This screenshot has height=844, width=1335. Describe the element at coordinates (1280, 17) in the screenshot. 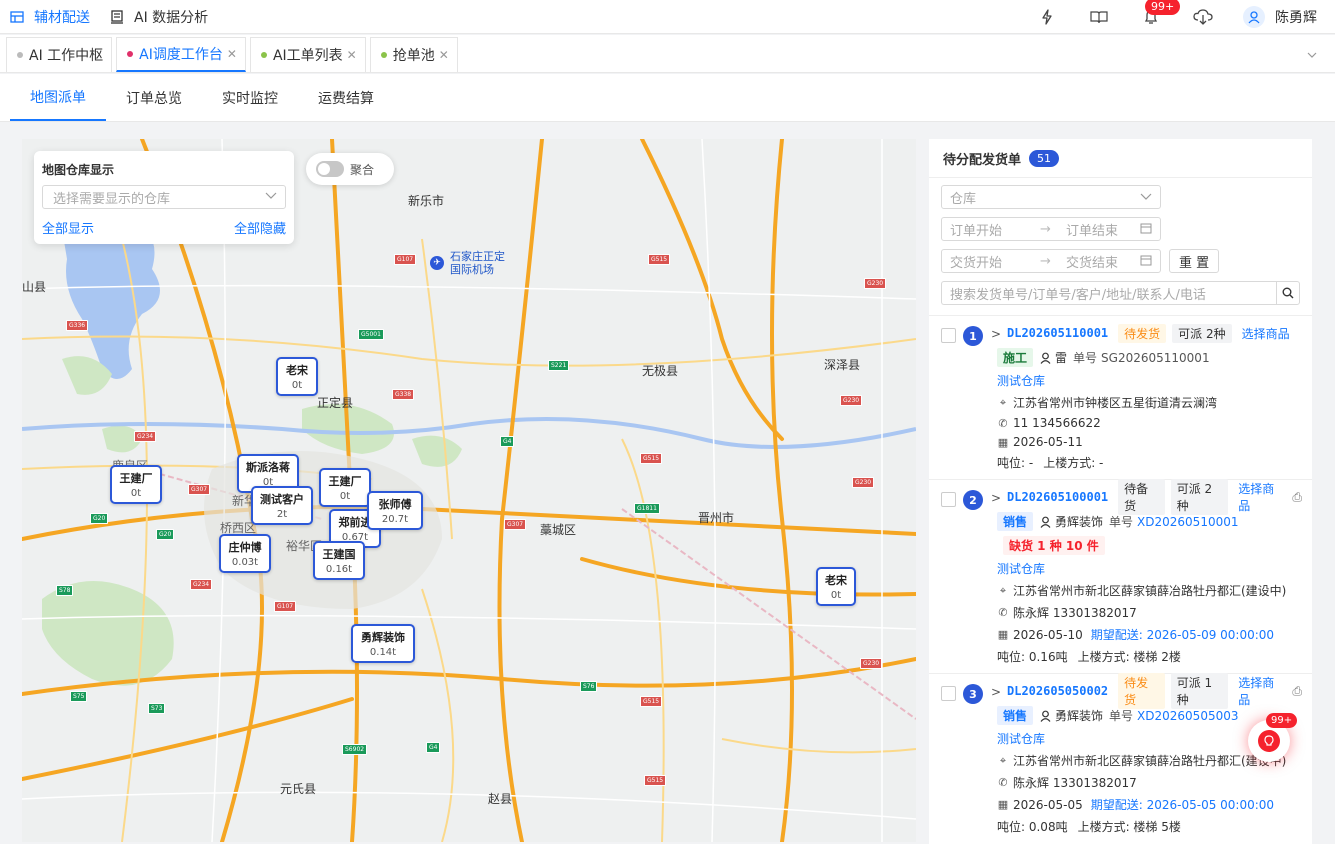

I see `user-menu: 陈勇辉` at that location.